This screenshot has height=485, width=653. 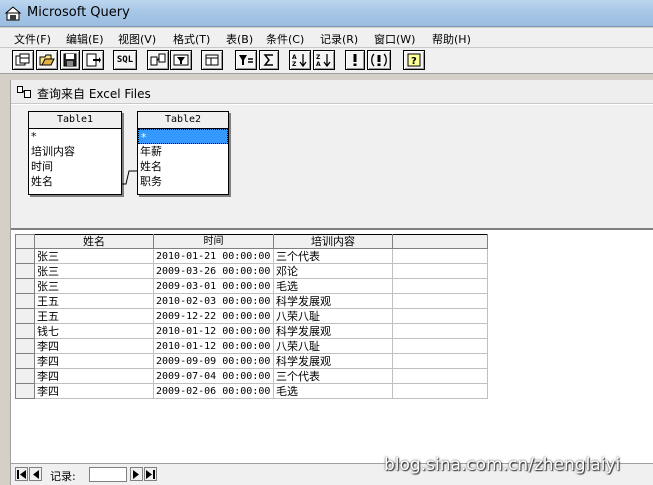 What do you see at coordinates (85, 39) in the screenshot?
I see `menu-edit: 编辑(E)` at bounding box center [85, 39].